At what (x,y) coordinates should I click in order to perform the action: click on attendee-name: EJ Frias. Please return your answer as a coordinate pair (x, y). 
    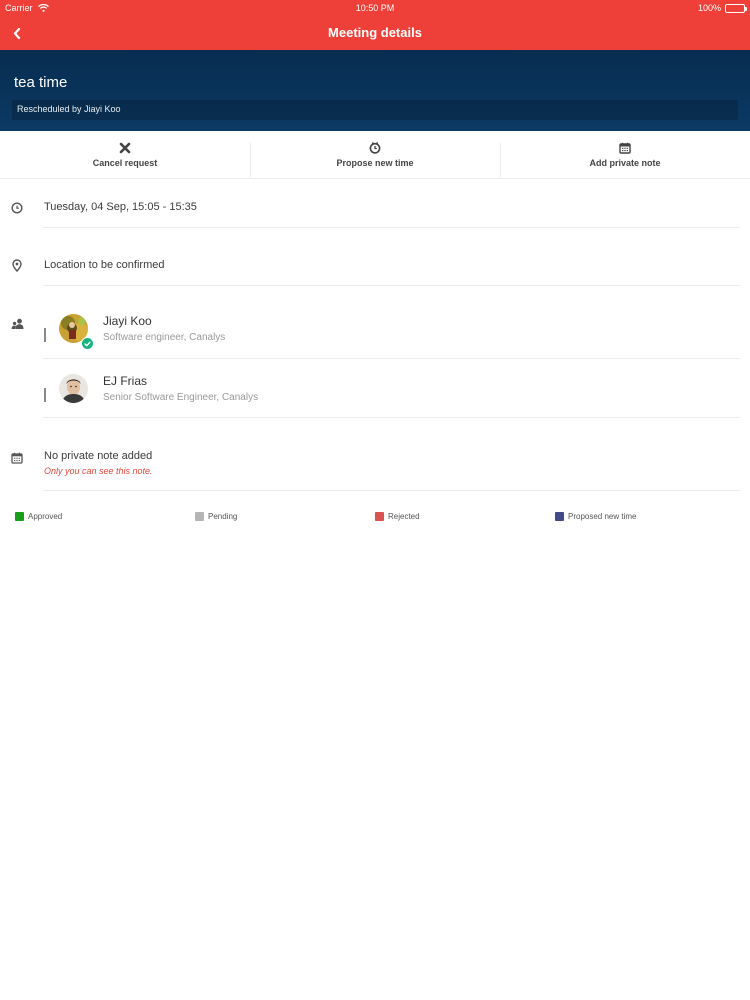
    Looking at the image, I should click on (125, 381).